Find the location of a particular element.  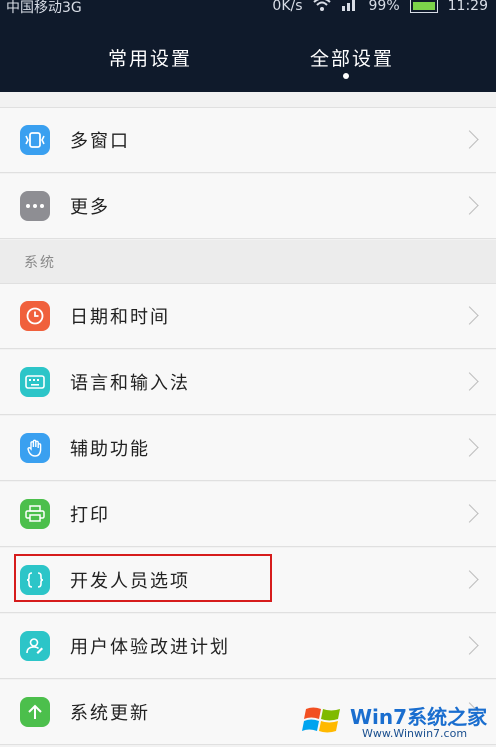

settings-item-user-experience: 用户体验改进计划 is located at coordinates (248, 646).